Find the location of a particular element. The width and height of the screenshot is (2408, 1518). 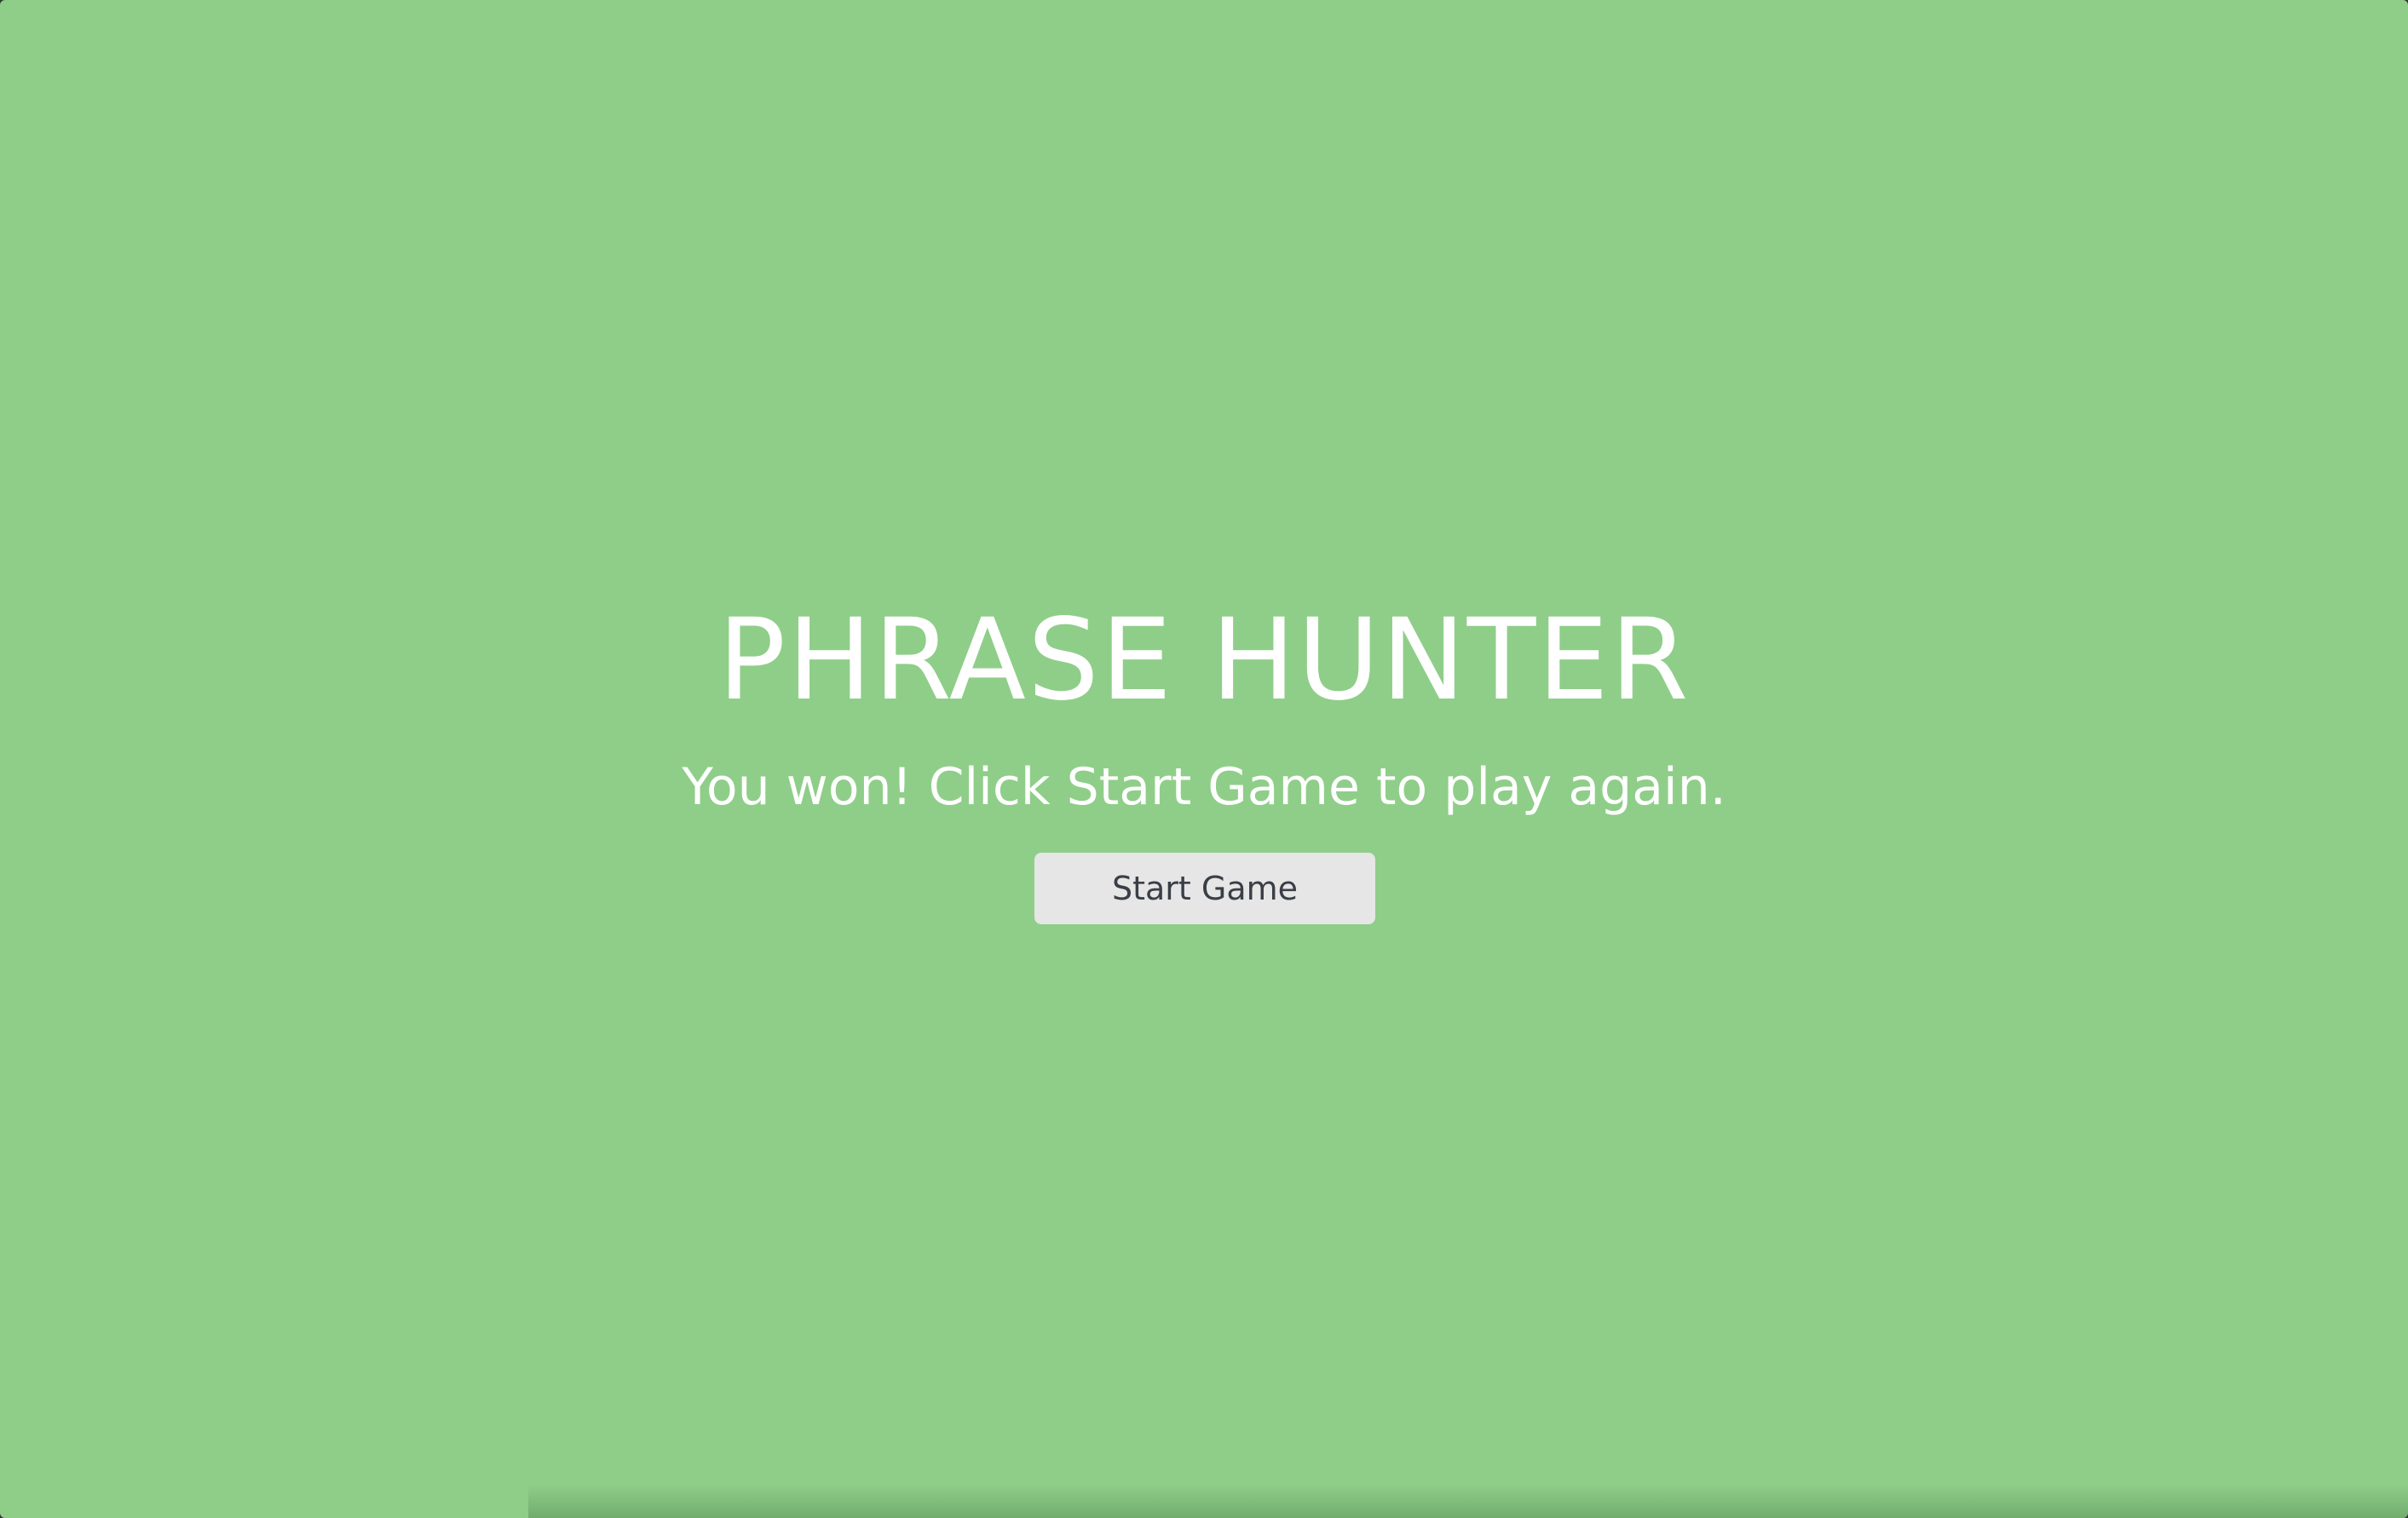

game-title: PHRASE HUNTER is located at coordinates (1204, 661).